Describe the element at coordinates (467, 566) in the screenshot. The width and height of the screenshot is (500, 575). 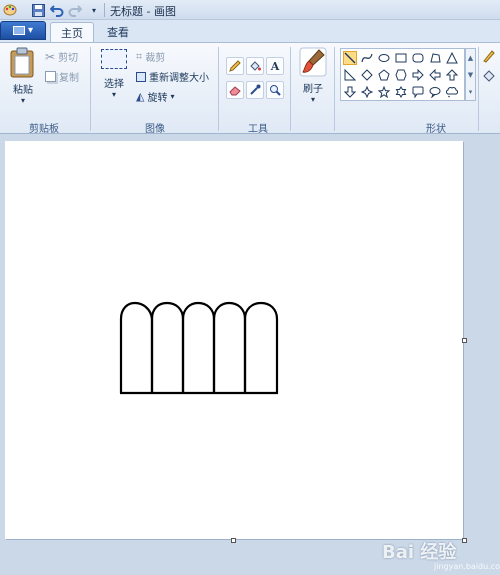
I see `watermark-subtext: jingyan.baidu.com` at that location.